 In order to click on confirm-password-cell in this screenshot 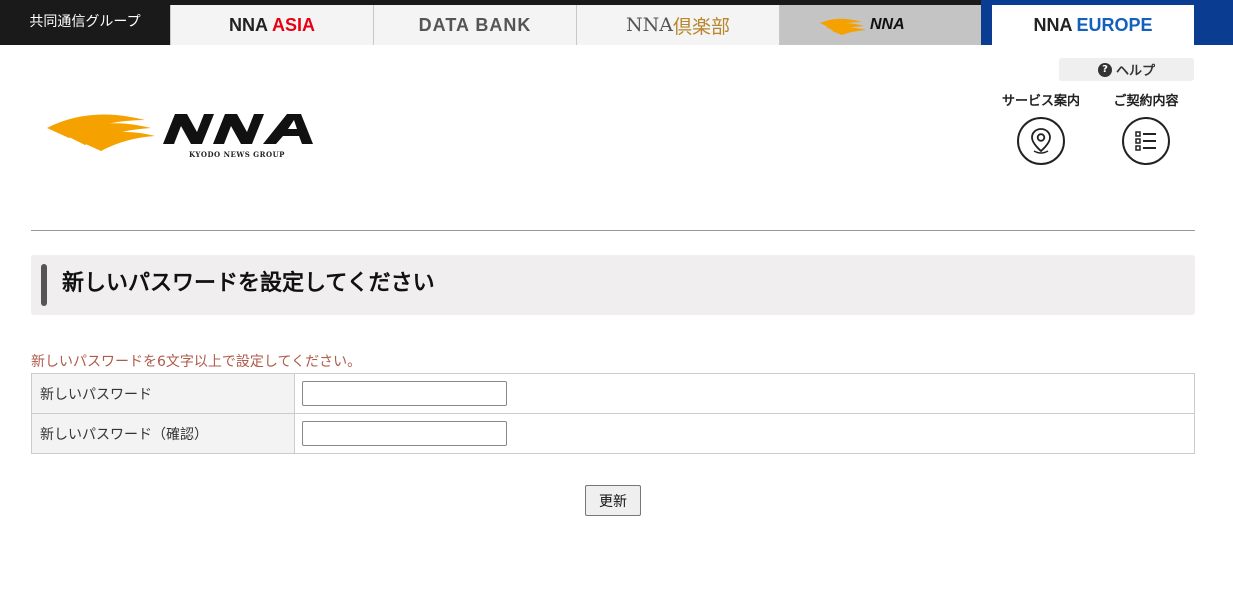, I will do `click(744, 433)`.